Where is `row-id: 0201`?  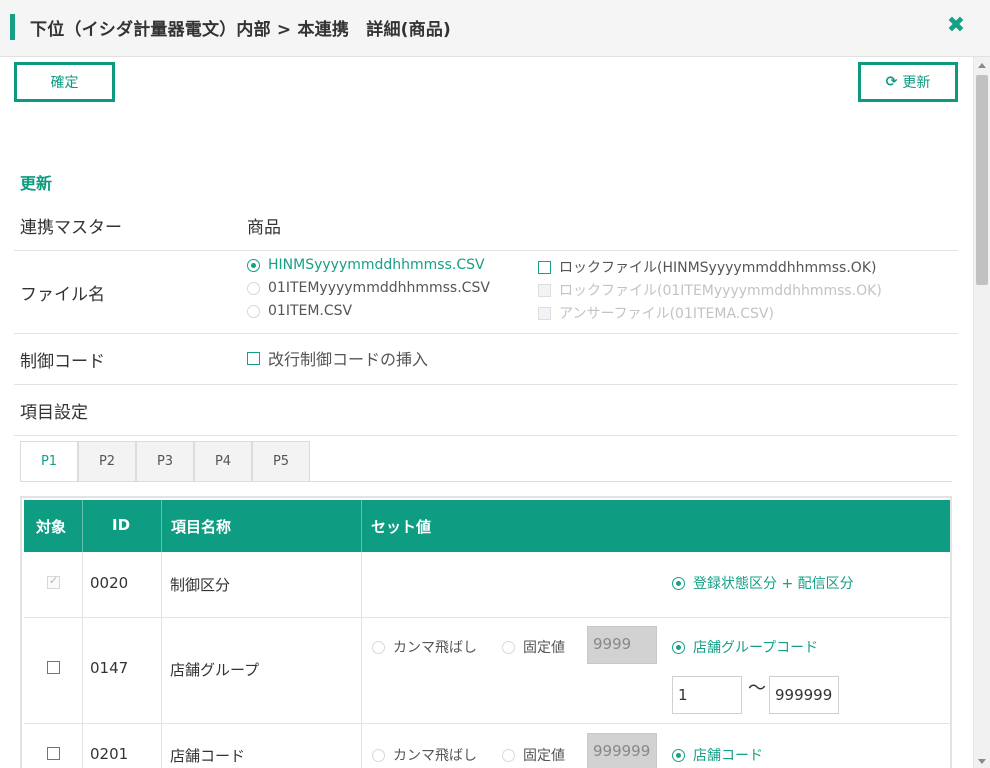 row-id: 0201 is located at coordinates (109, 754).